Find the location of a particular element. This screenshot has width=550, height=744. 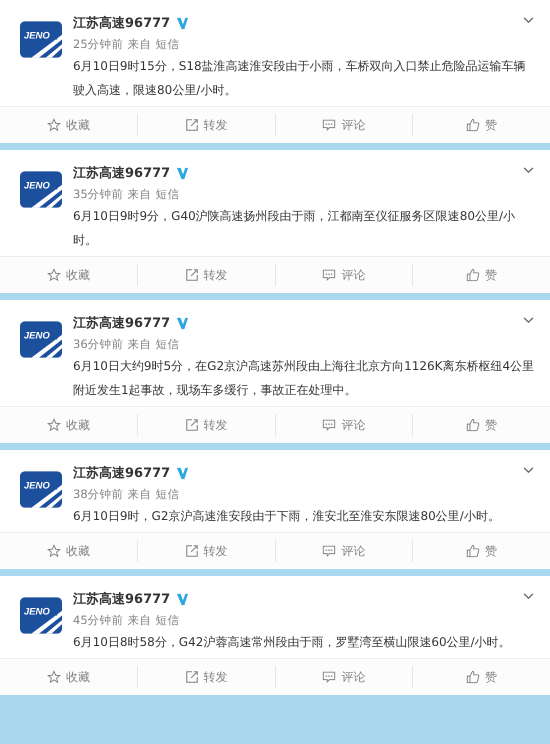

post-text: 6月10日9时，G2京沪高速淮安段由于下雨，淮安北至淮安东限速80公里/小时。 is located at coordinates (287, 516).